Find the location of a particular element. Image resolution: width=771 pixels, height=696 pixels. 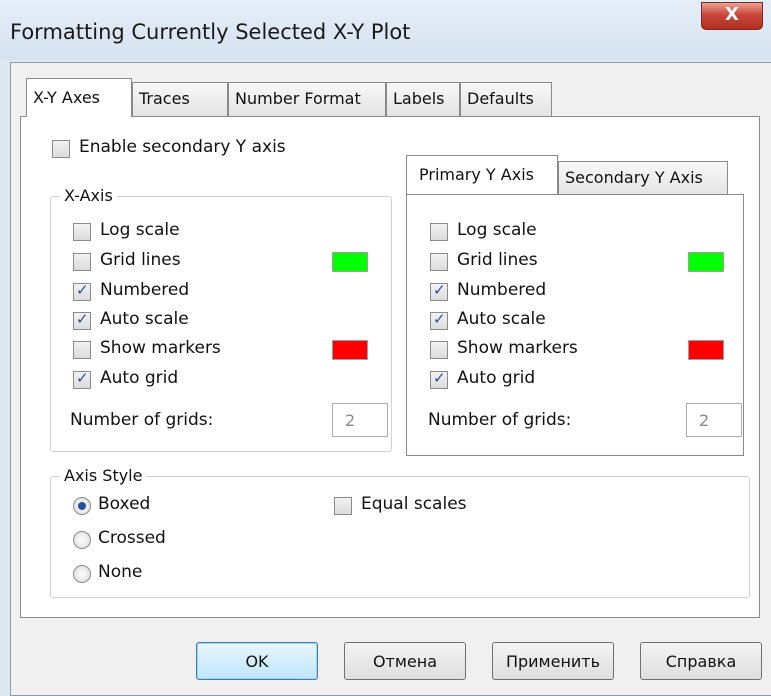

x-axis-legend: X-Axis is located at coordinates (88, 195).